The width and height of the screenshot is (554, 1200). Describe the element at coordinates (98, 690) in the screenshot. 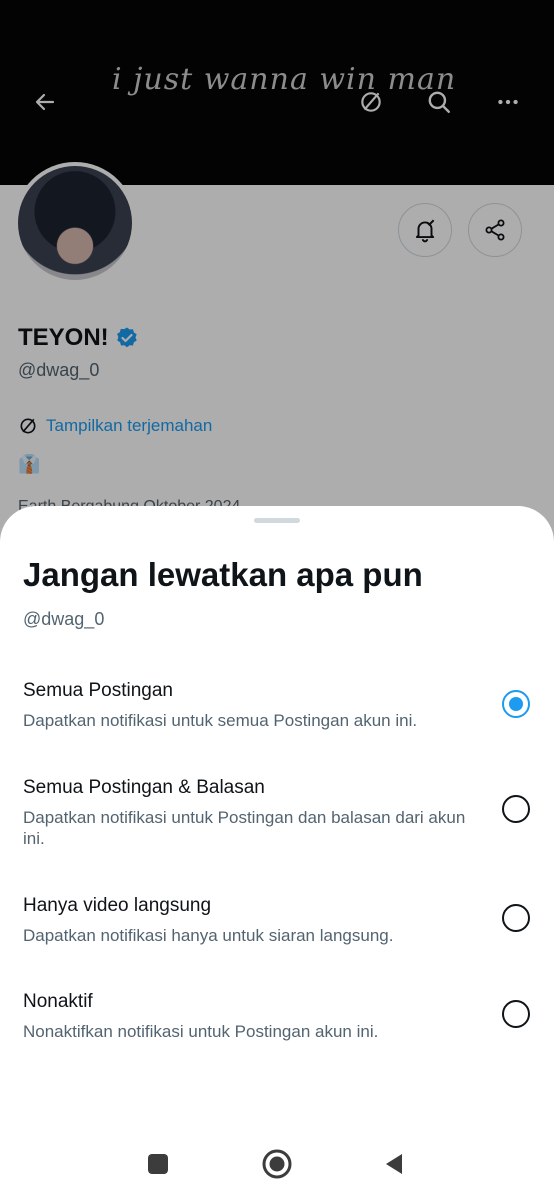

I see `option-title: Semua Postingan` at that location.